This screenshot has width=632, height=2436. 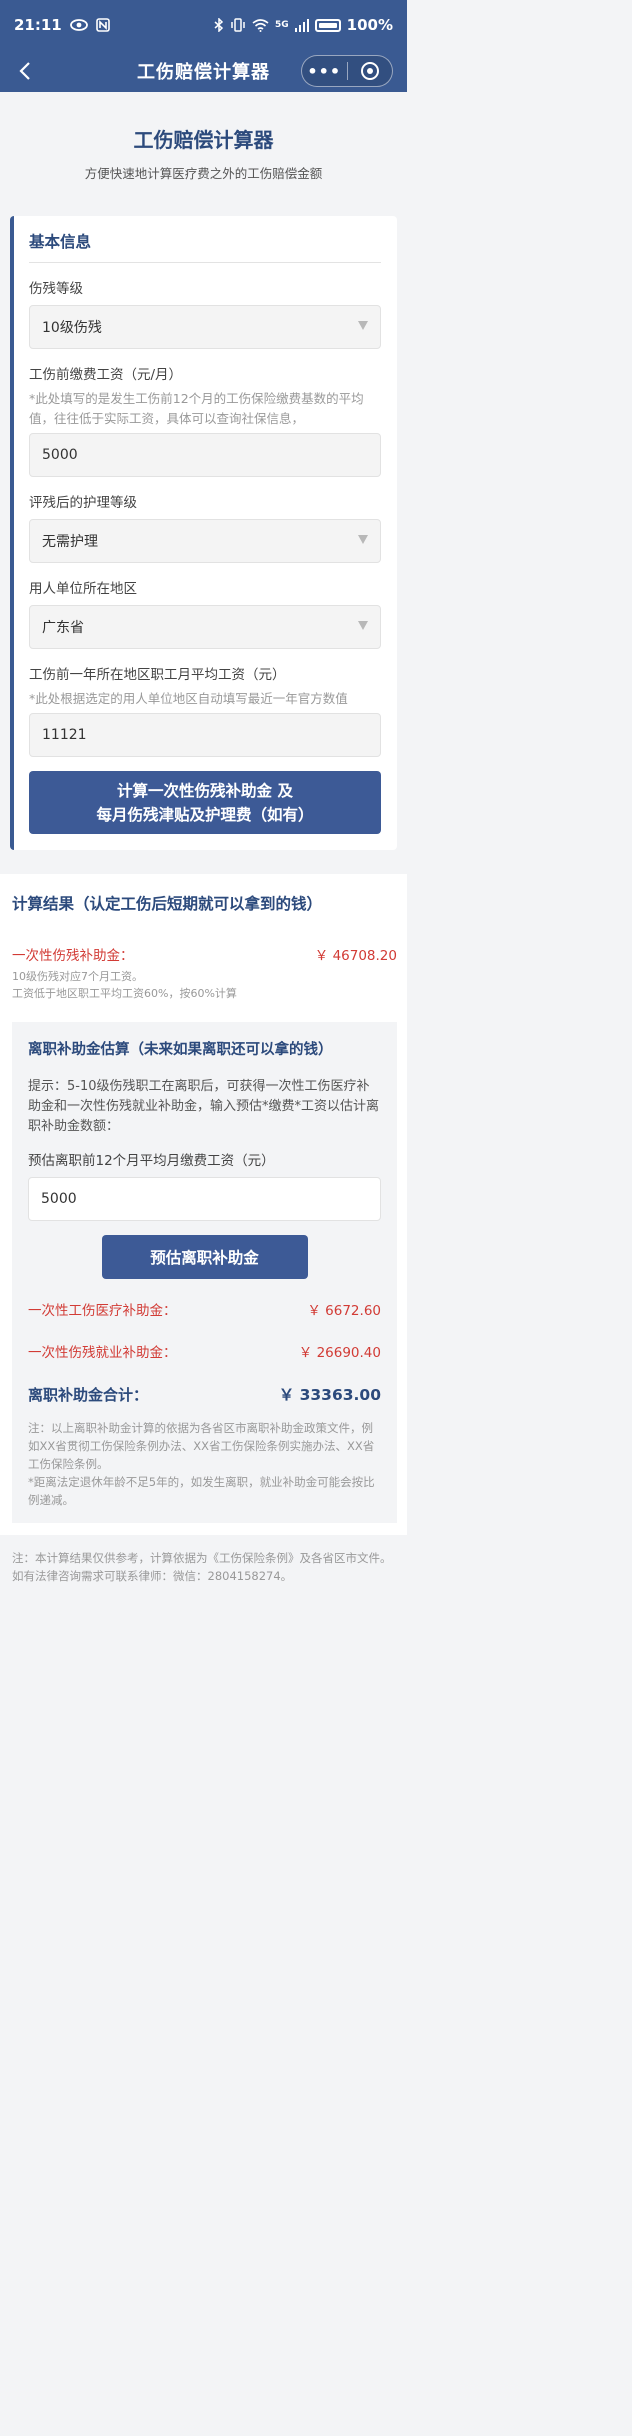 I want to click on medical-subsidy-label: 一次性工伤医疗补助金：, so click(x=102, y=1311).